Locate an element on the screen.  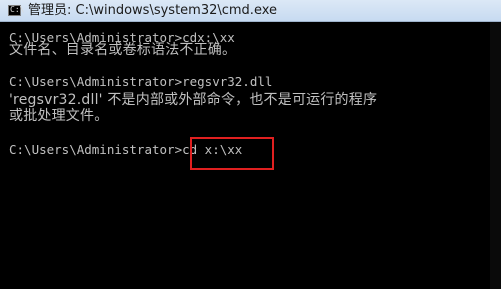
console-line-error: 文件名、目录名或卷标语法不正确。 is located at coordinates (123, 50).